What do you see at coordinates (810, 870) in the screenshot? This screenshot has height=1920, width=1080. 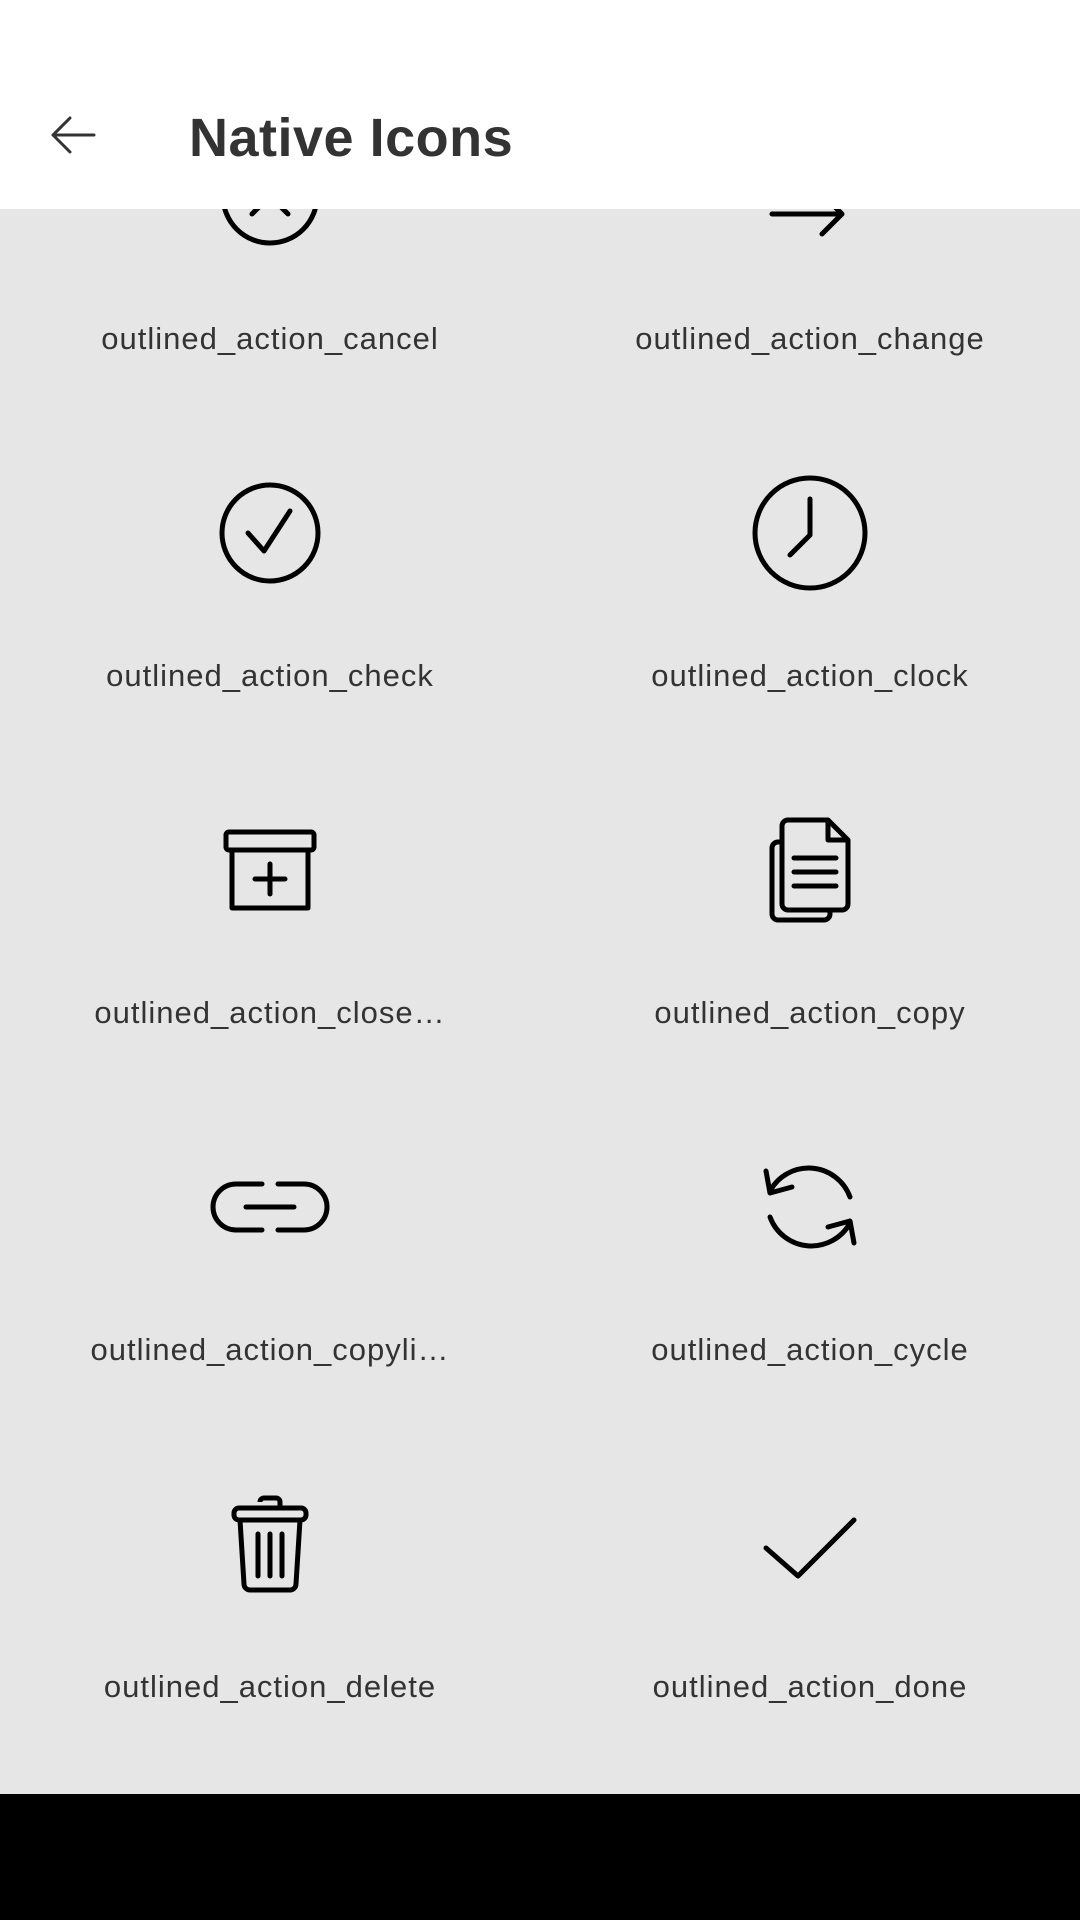 I see `copy-icon` at bounding box center [810, 870].